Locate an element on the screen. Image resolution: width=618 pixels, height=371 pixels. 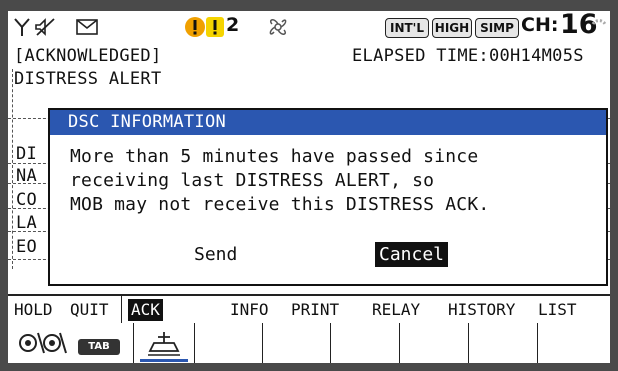
channel-label: CH: is located at coordinates (540, 25).